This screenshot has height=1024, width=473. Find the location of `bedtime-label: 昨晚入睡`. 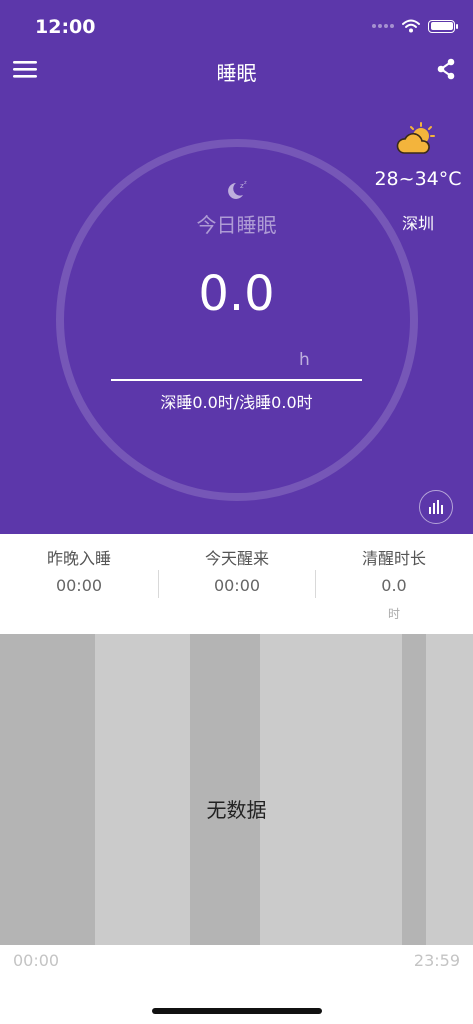

bedtime-label: 昨晚入睡 is located at coordinates (78, 558).